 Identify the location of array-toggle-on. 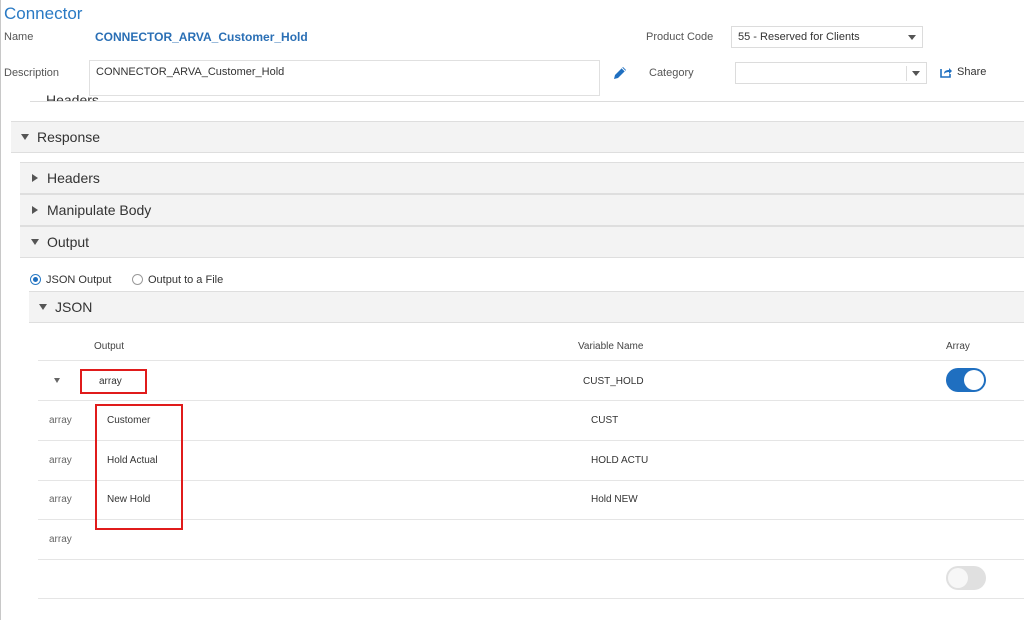
(966, 380).